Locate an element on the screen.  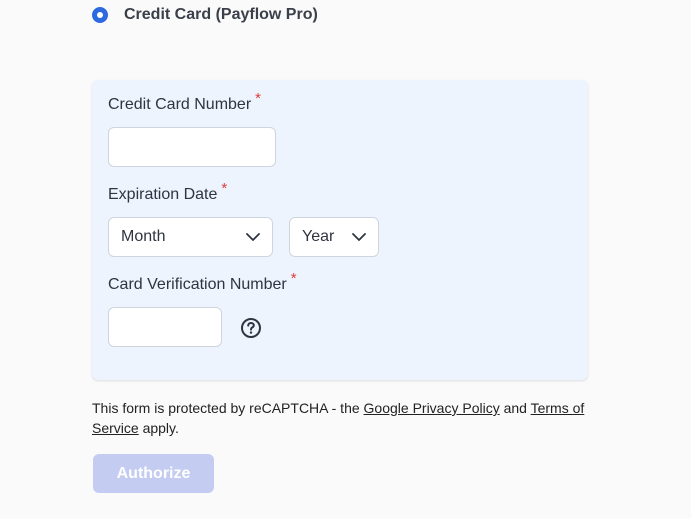
year-select-value: Year is located at coordinates (318, 236).